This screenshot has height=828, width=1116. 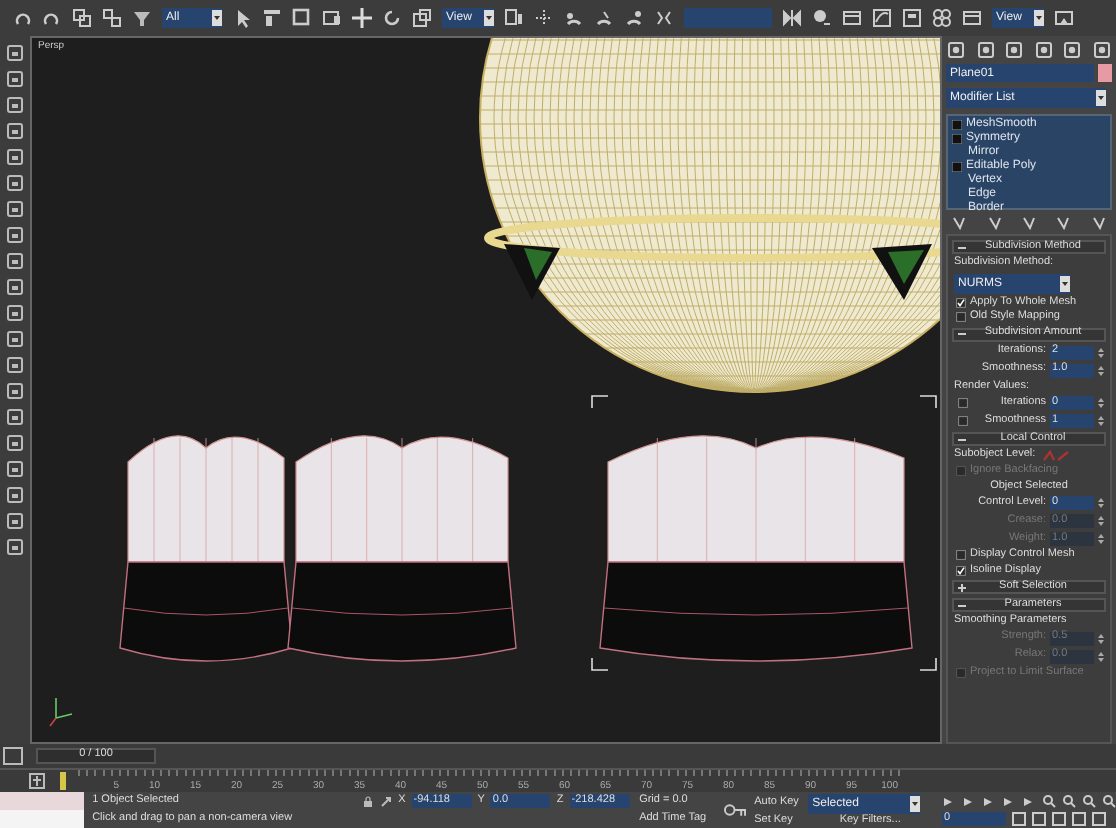 I want to click on expand-icon, so click(x=962, y=587).